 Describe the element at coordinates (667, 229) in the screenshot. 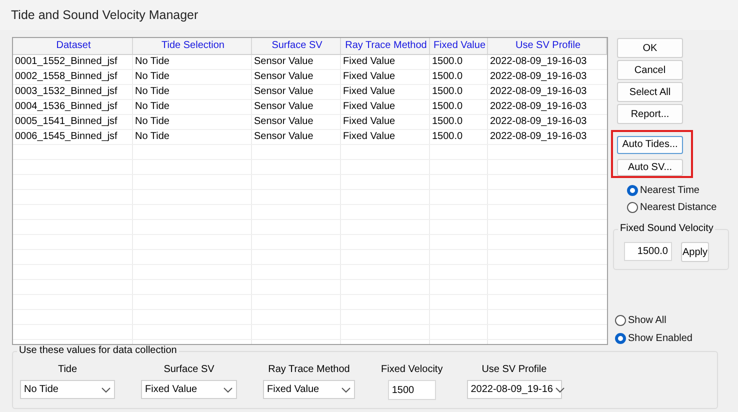

I see `group-title: Fixed Sound Velocity` at that location.